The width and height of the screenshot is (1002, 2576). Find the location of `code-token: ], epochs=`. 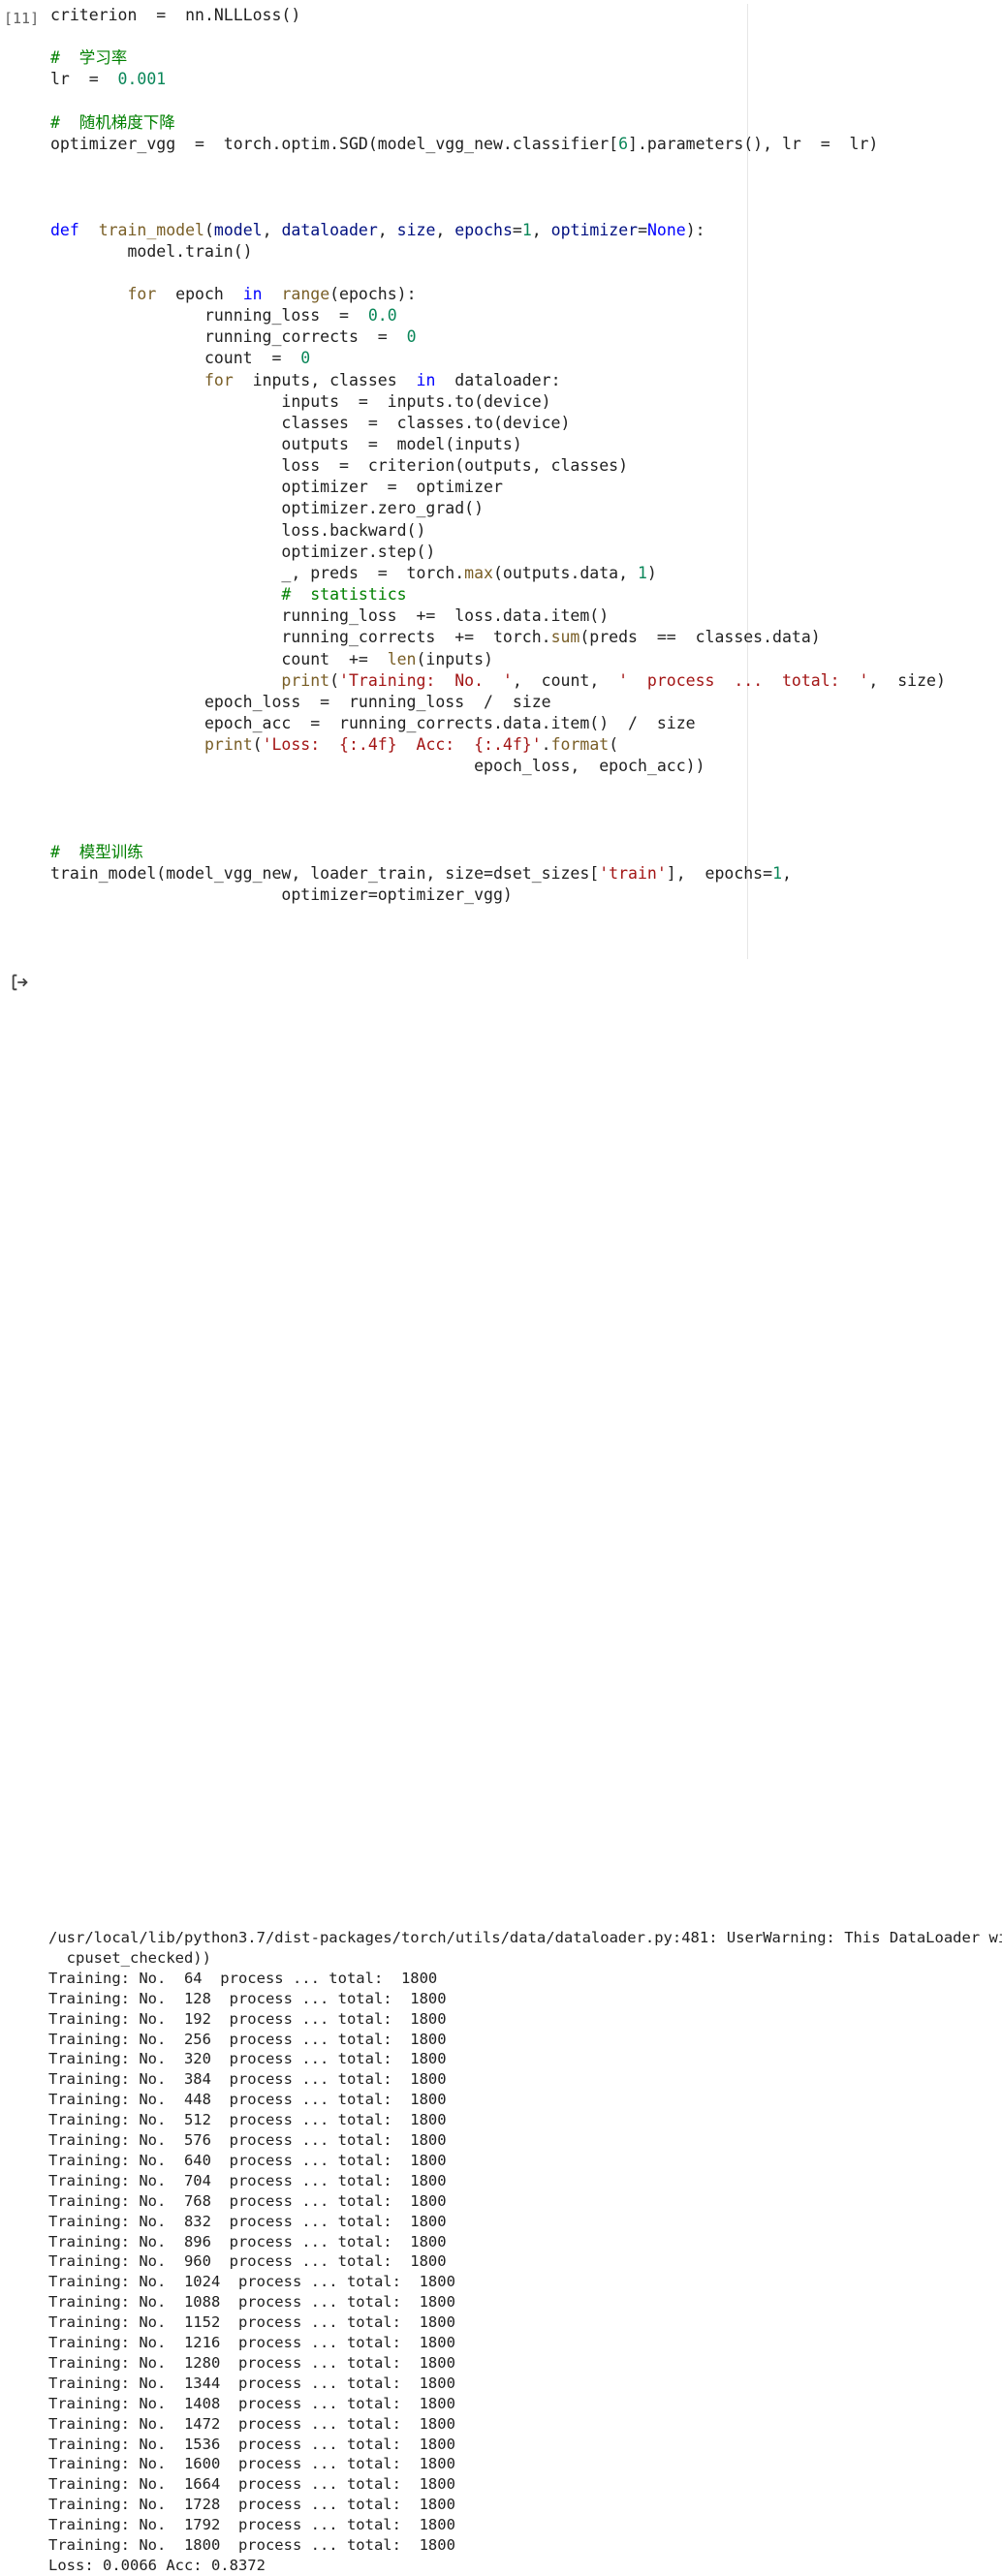

code-token: ], epochs= is located at coordinates (719, 873).